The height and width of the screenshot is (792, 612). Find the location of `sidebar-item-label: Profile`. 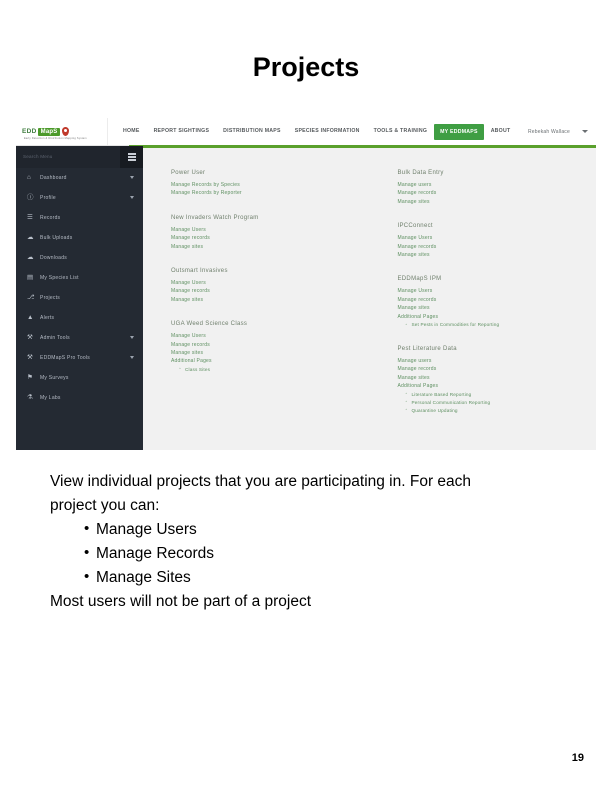

sidebar-item-label: Profile is located at coordinates (48, 198).